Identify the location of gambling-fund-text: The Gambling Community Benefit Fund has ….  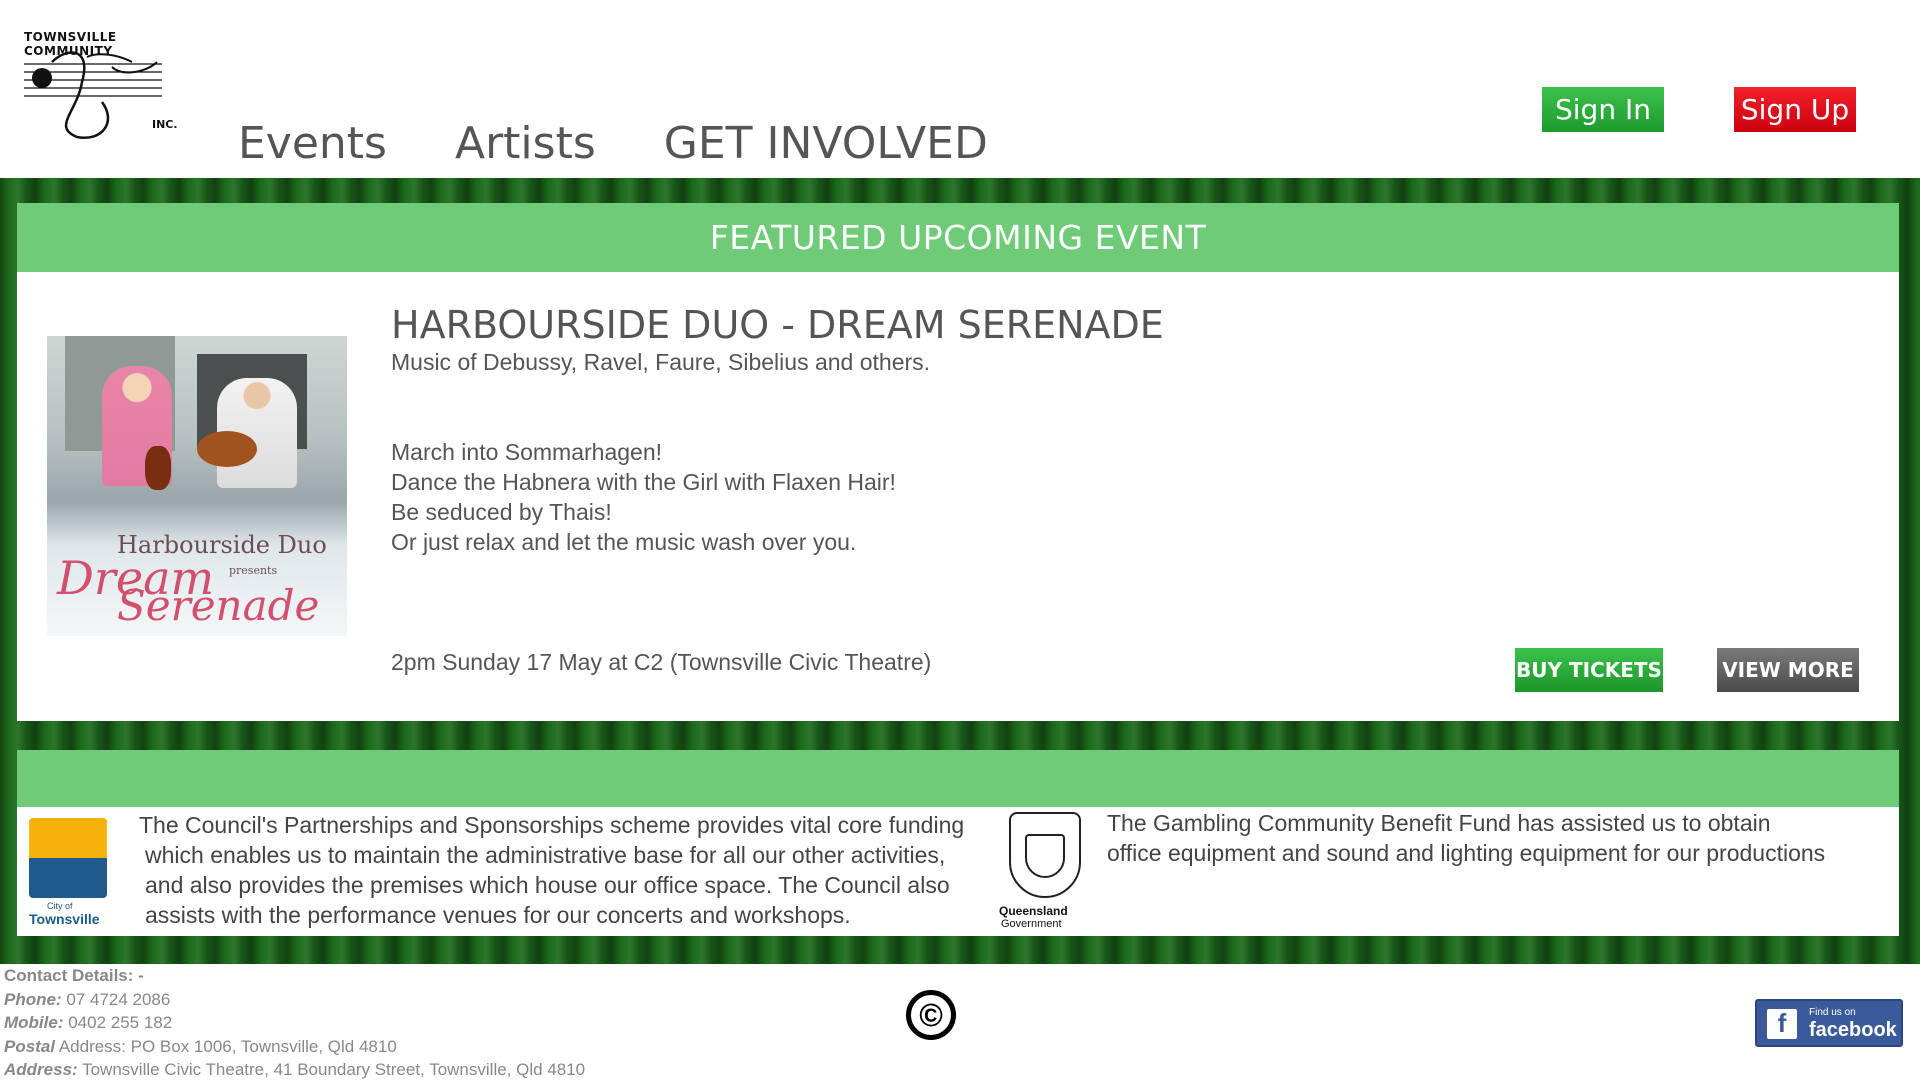
(1466, 838).